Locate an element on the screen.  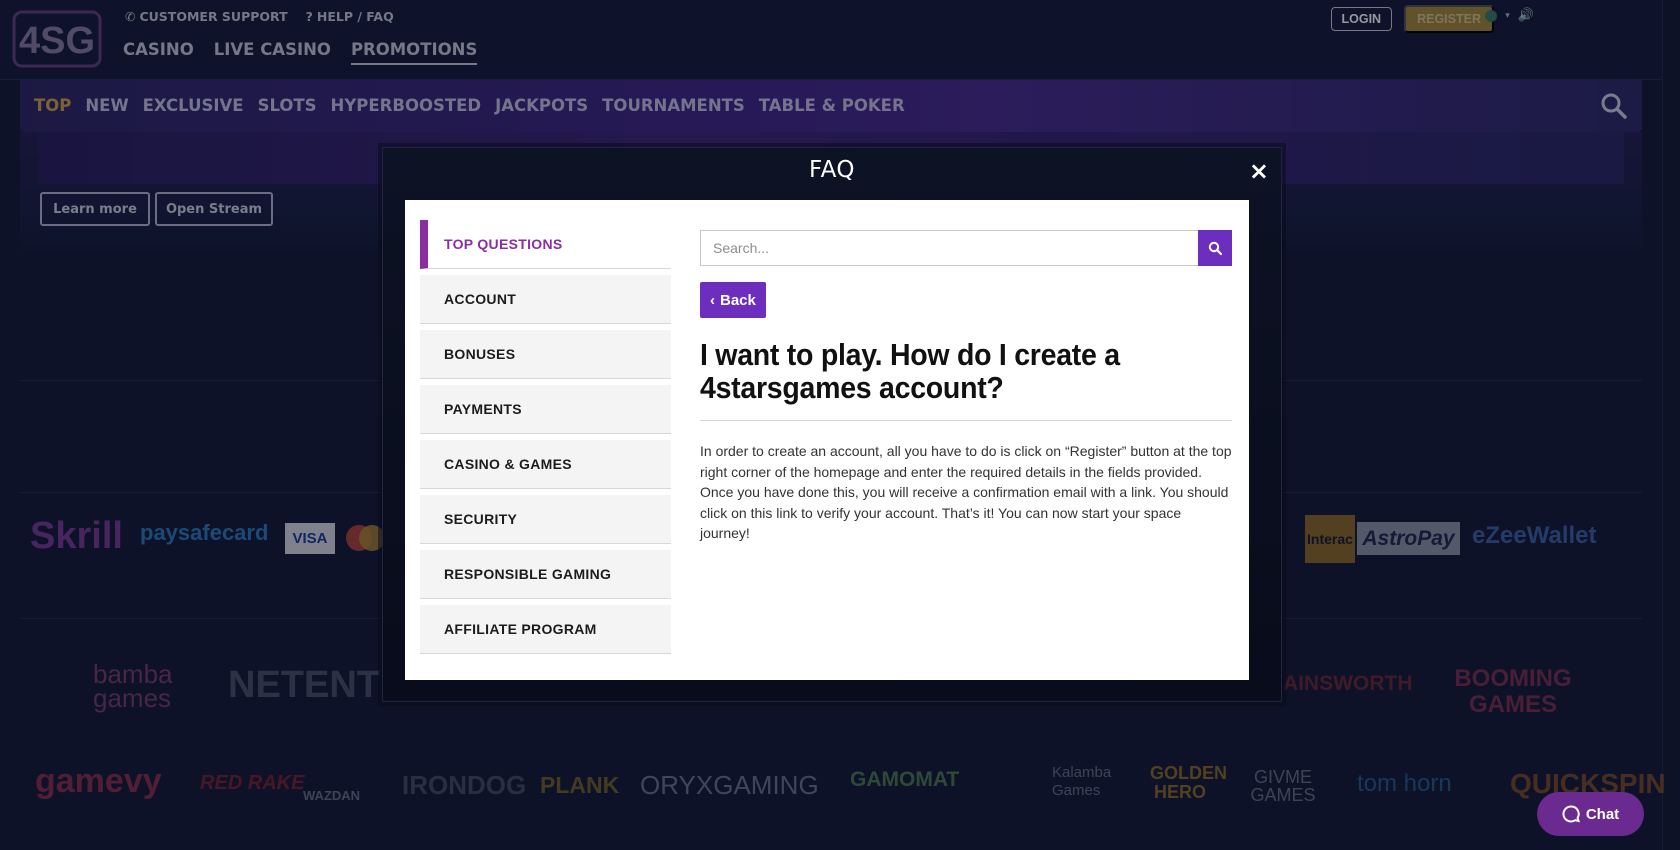
question-divider is located at coordinates (966, 420).